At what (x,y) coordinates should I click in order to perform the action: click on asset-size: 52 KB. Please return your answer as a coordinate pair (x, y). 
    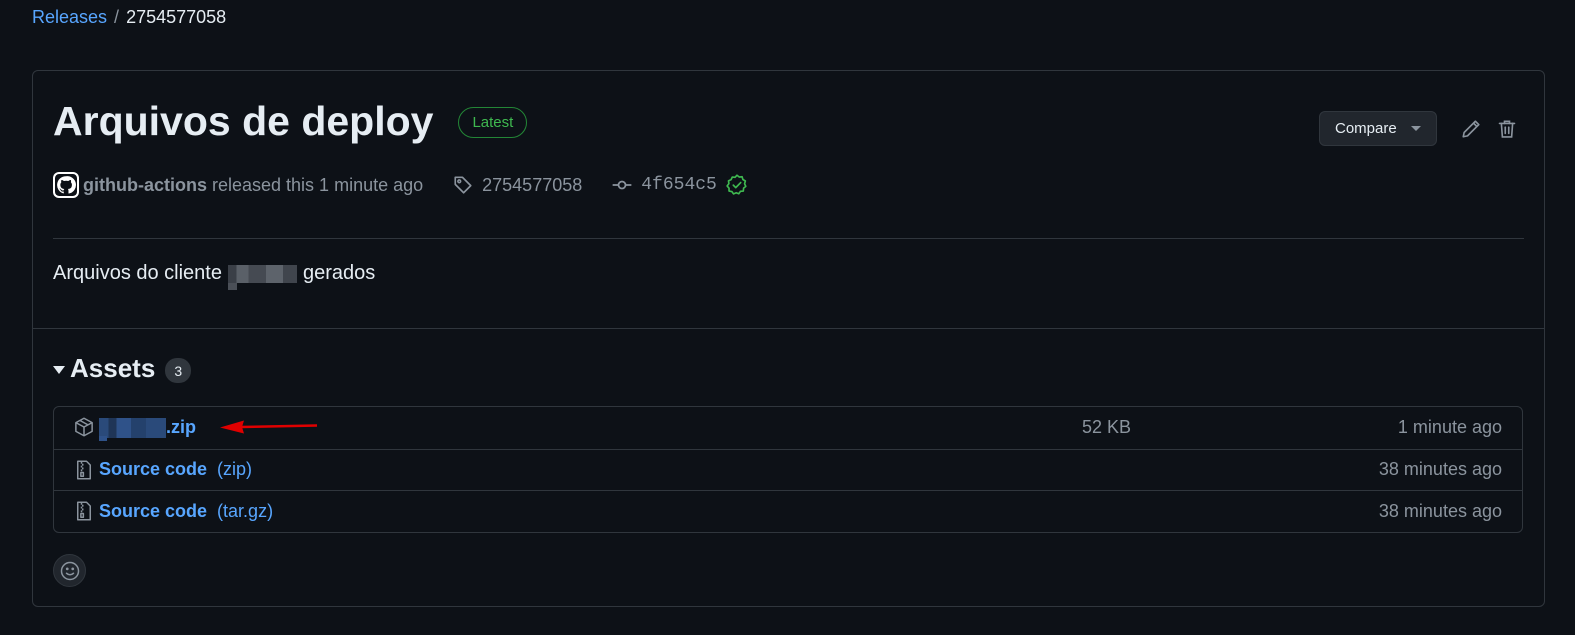
    Looking at the image, I should click on (1107, 427).